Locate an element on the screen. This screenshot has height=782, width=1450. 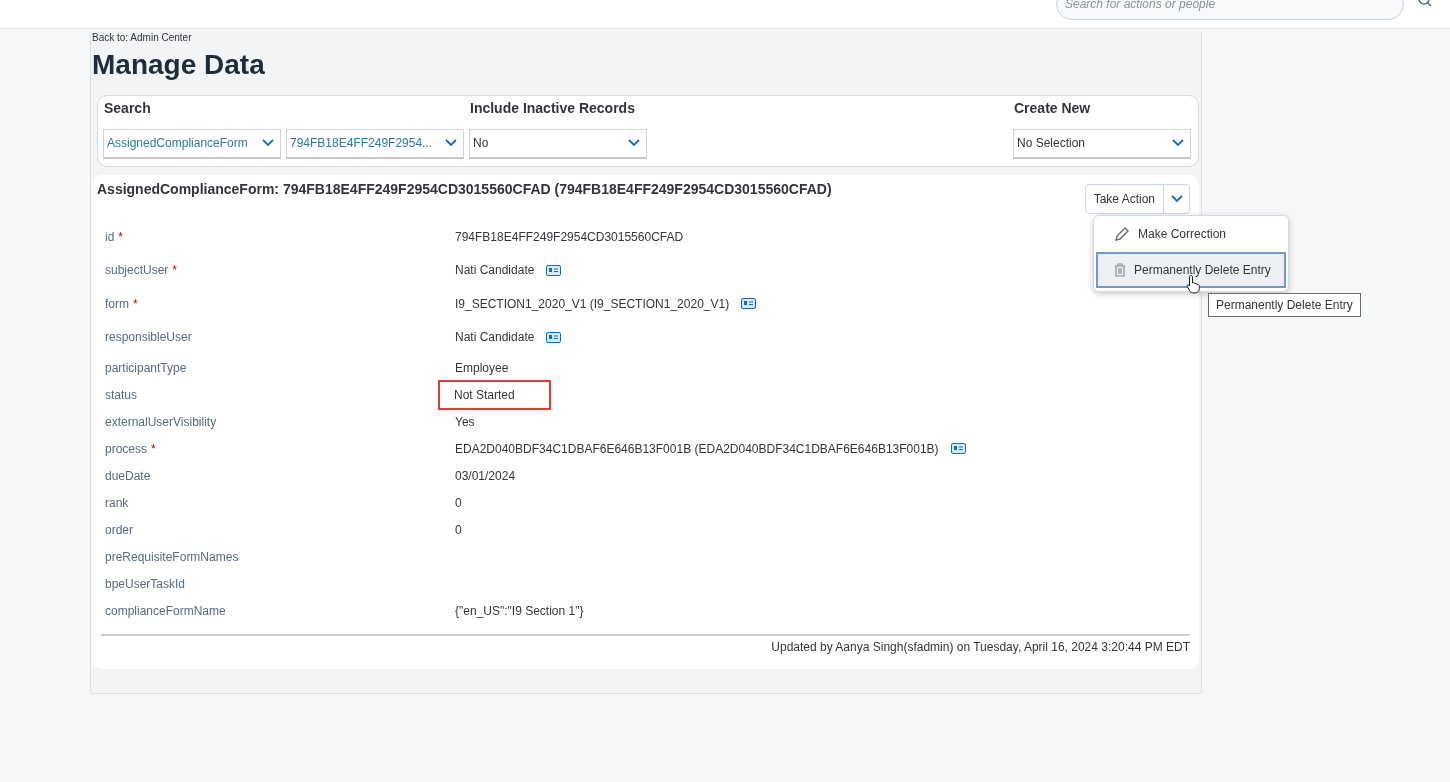
field-label: dueDate is located at coordinates (128, 475).